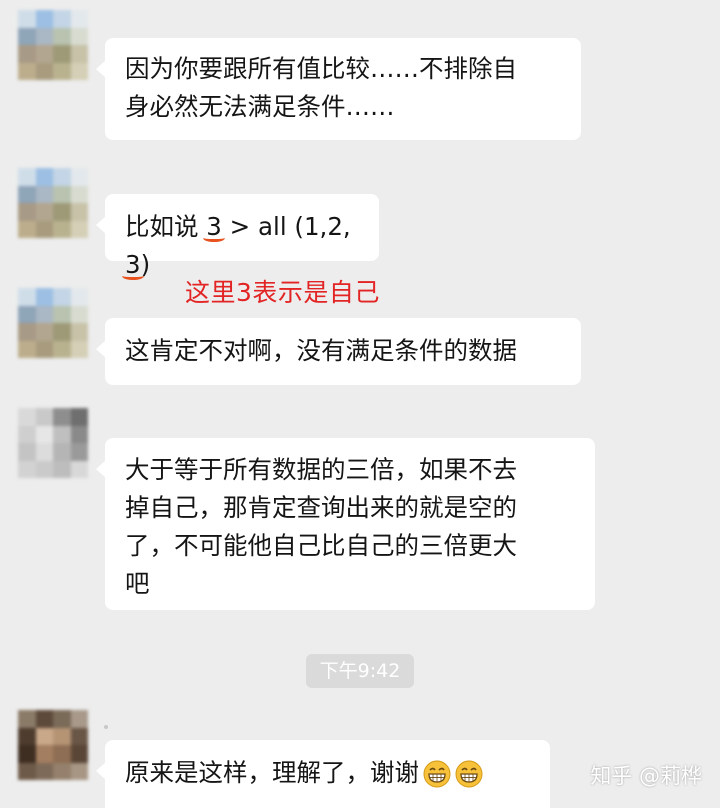 The image size is (720, 808). Describe the element at coordinates (106, 727) in the screenshot. I see `divider-dot` at that location.